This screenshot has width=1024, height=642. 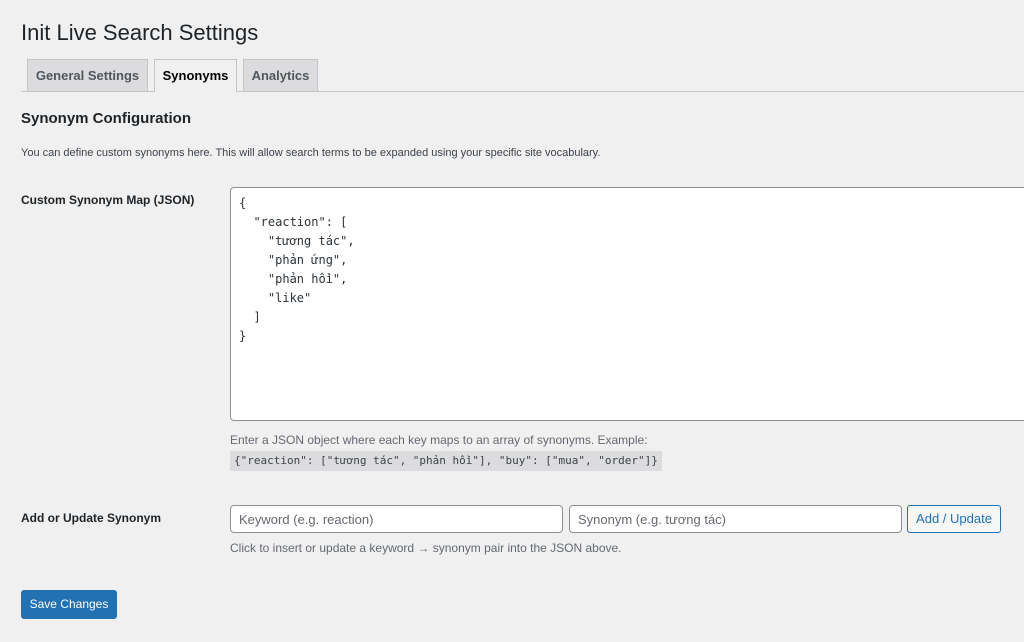 I want to click on nav-tabs: General Settings Synonyms Analytics, so click(x=512, y=75).